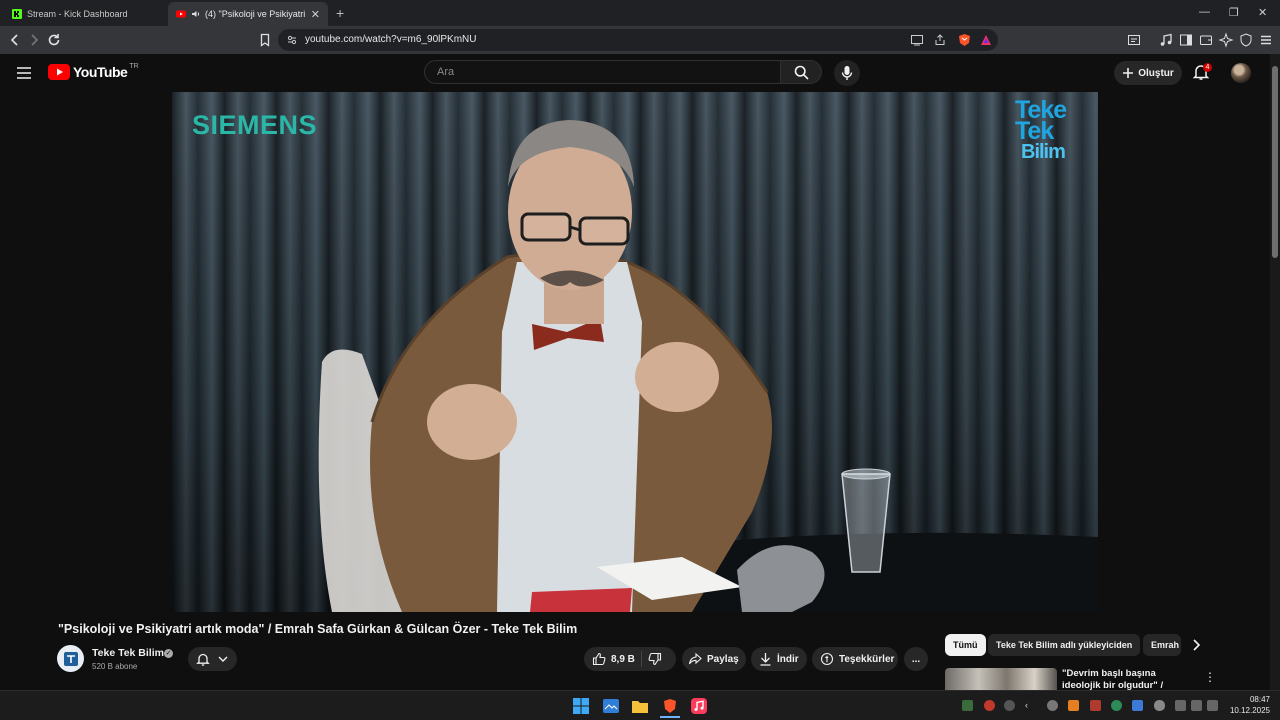 The image size is (1280, 720). Describe the element at coordinates (788, 659) in the screenshot. I see `download-label: İndir` at that location.